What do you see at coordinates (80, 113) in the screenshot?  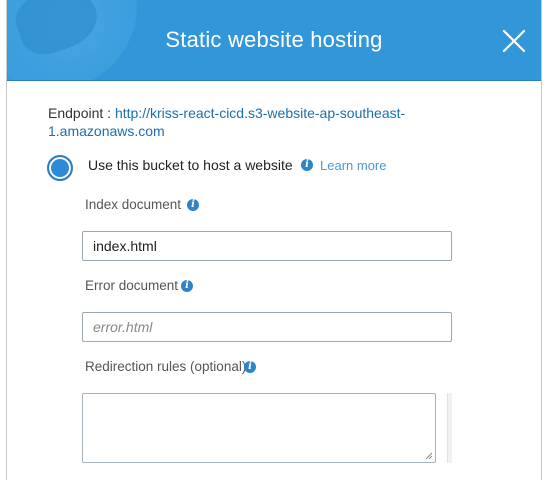 I see `endpoint-label: Endpoint :` at bounding box center [80, 113].